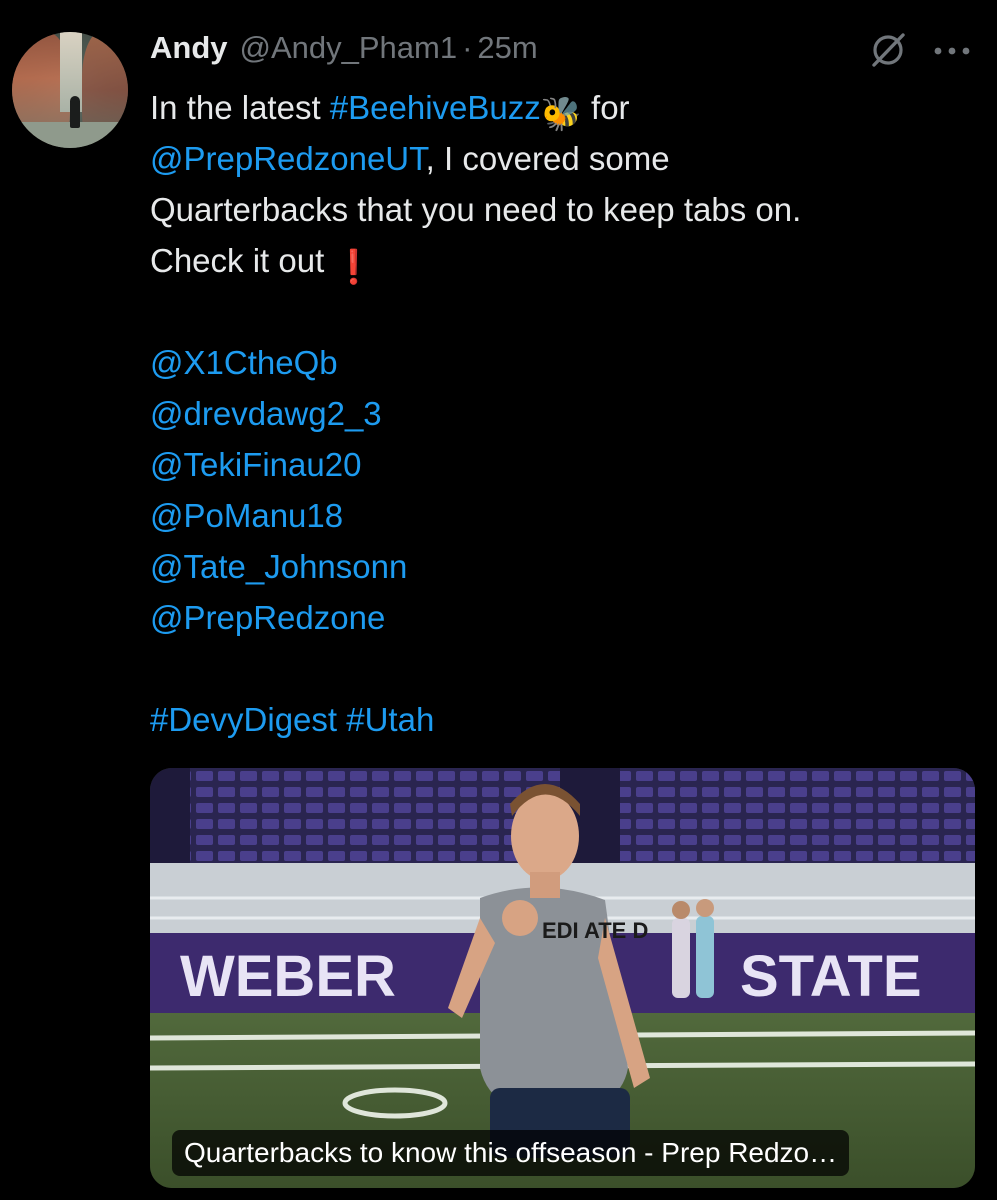  Describe the element at coordinates (560, 464) in the screenshot. I see `mention-tekifinau20: @TekiFinau20` at that location.